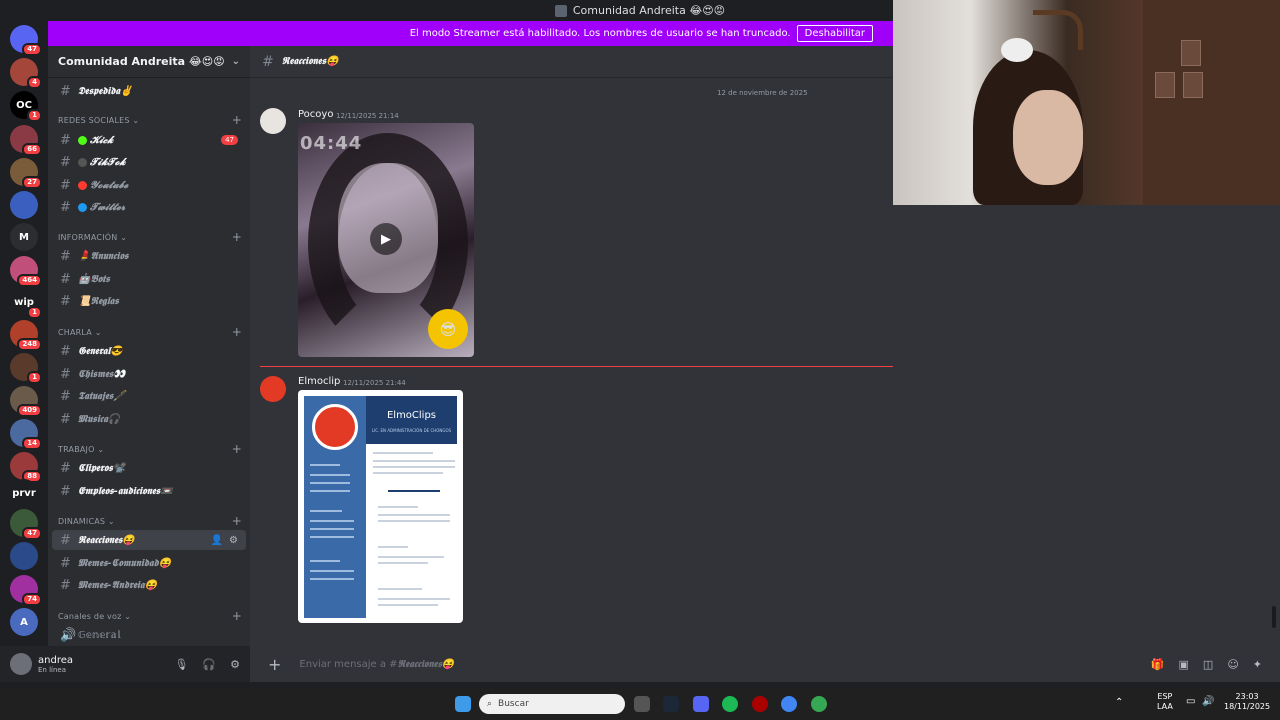 The height and width of the screenshot is (720, 1280). I want to click on steam-icon, so click(671, 704).